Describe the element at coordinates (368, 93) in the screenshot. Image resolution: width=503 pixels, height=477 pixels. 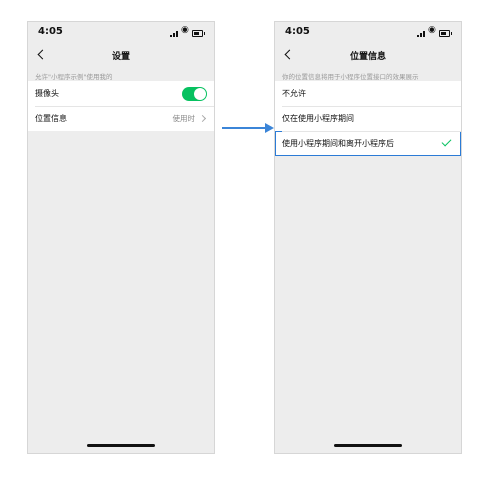
I see `option-deny: 不允许` at that location.